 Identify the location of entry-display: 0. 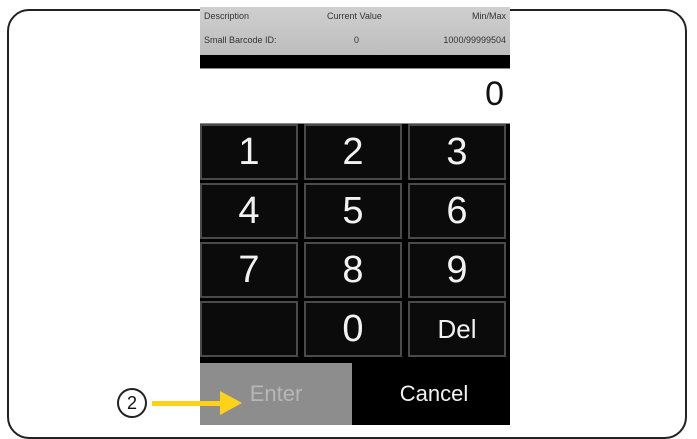
(355, 96).